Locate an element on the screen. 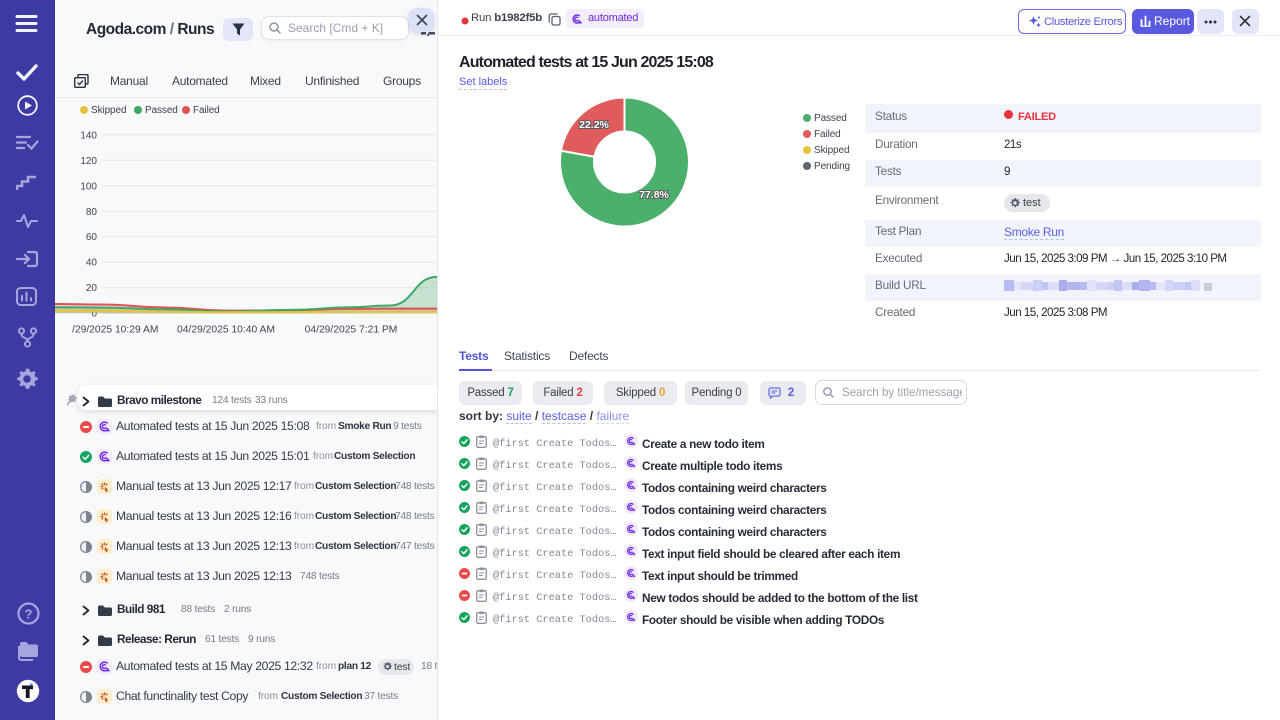  svg-text: /29/2025 10:29 AM is located at coordinates (115, 330).